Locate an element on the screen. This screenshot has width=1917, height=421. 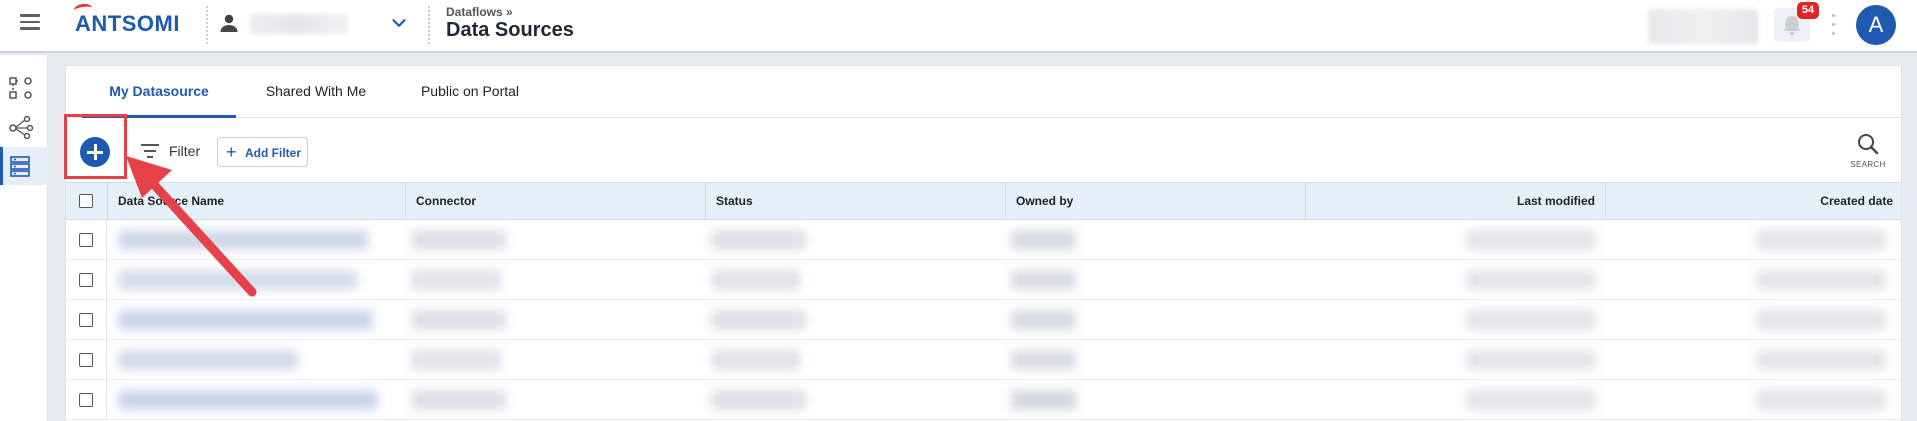
rail-item-data-sources is located at coordinates (24, 166).